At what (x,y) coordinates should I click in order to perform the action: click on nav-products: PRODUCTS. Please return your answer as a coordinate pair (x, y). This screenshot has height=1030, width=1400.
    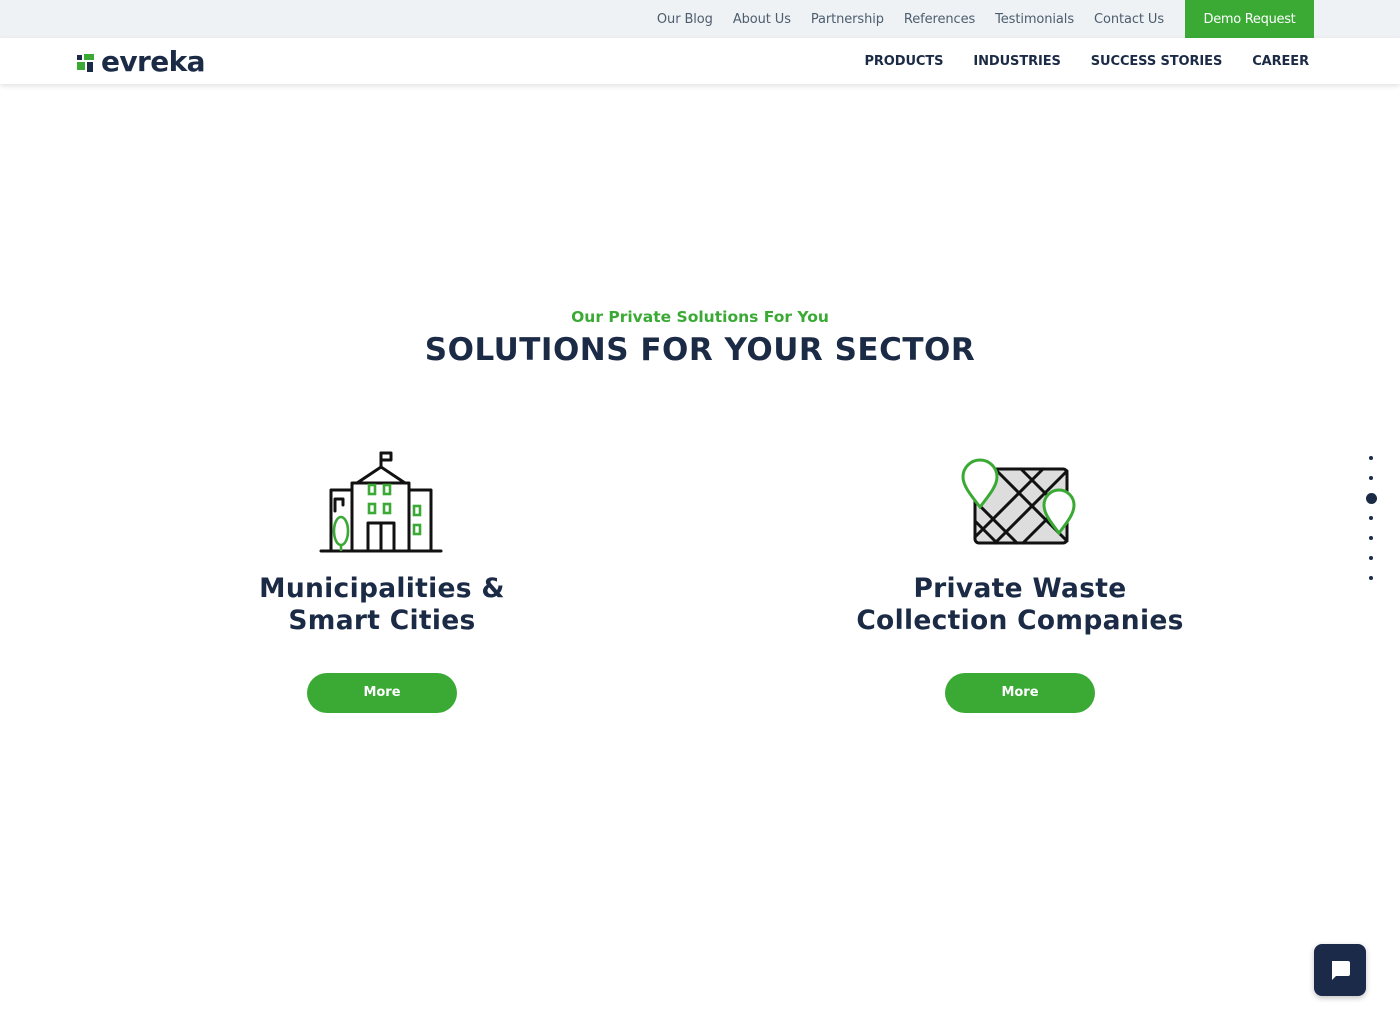
    Looking at the image, I should click on (903, 61).